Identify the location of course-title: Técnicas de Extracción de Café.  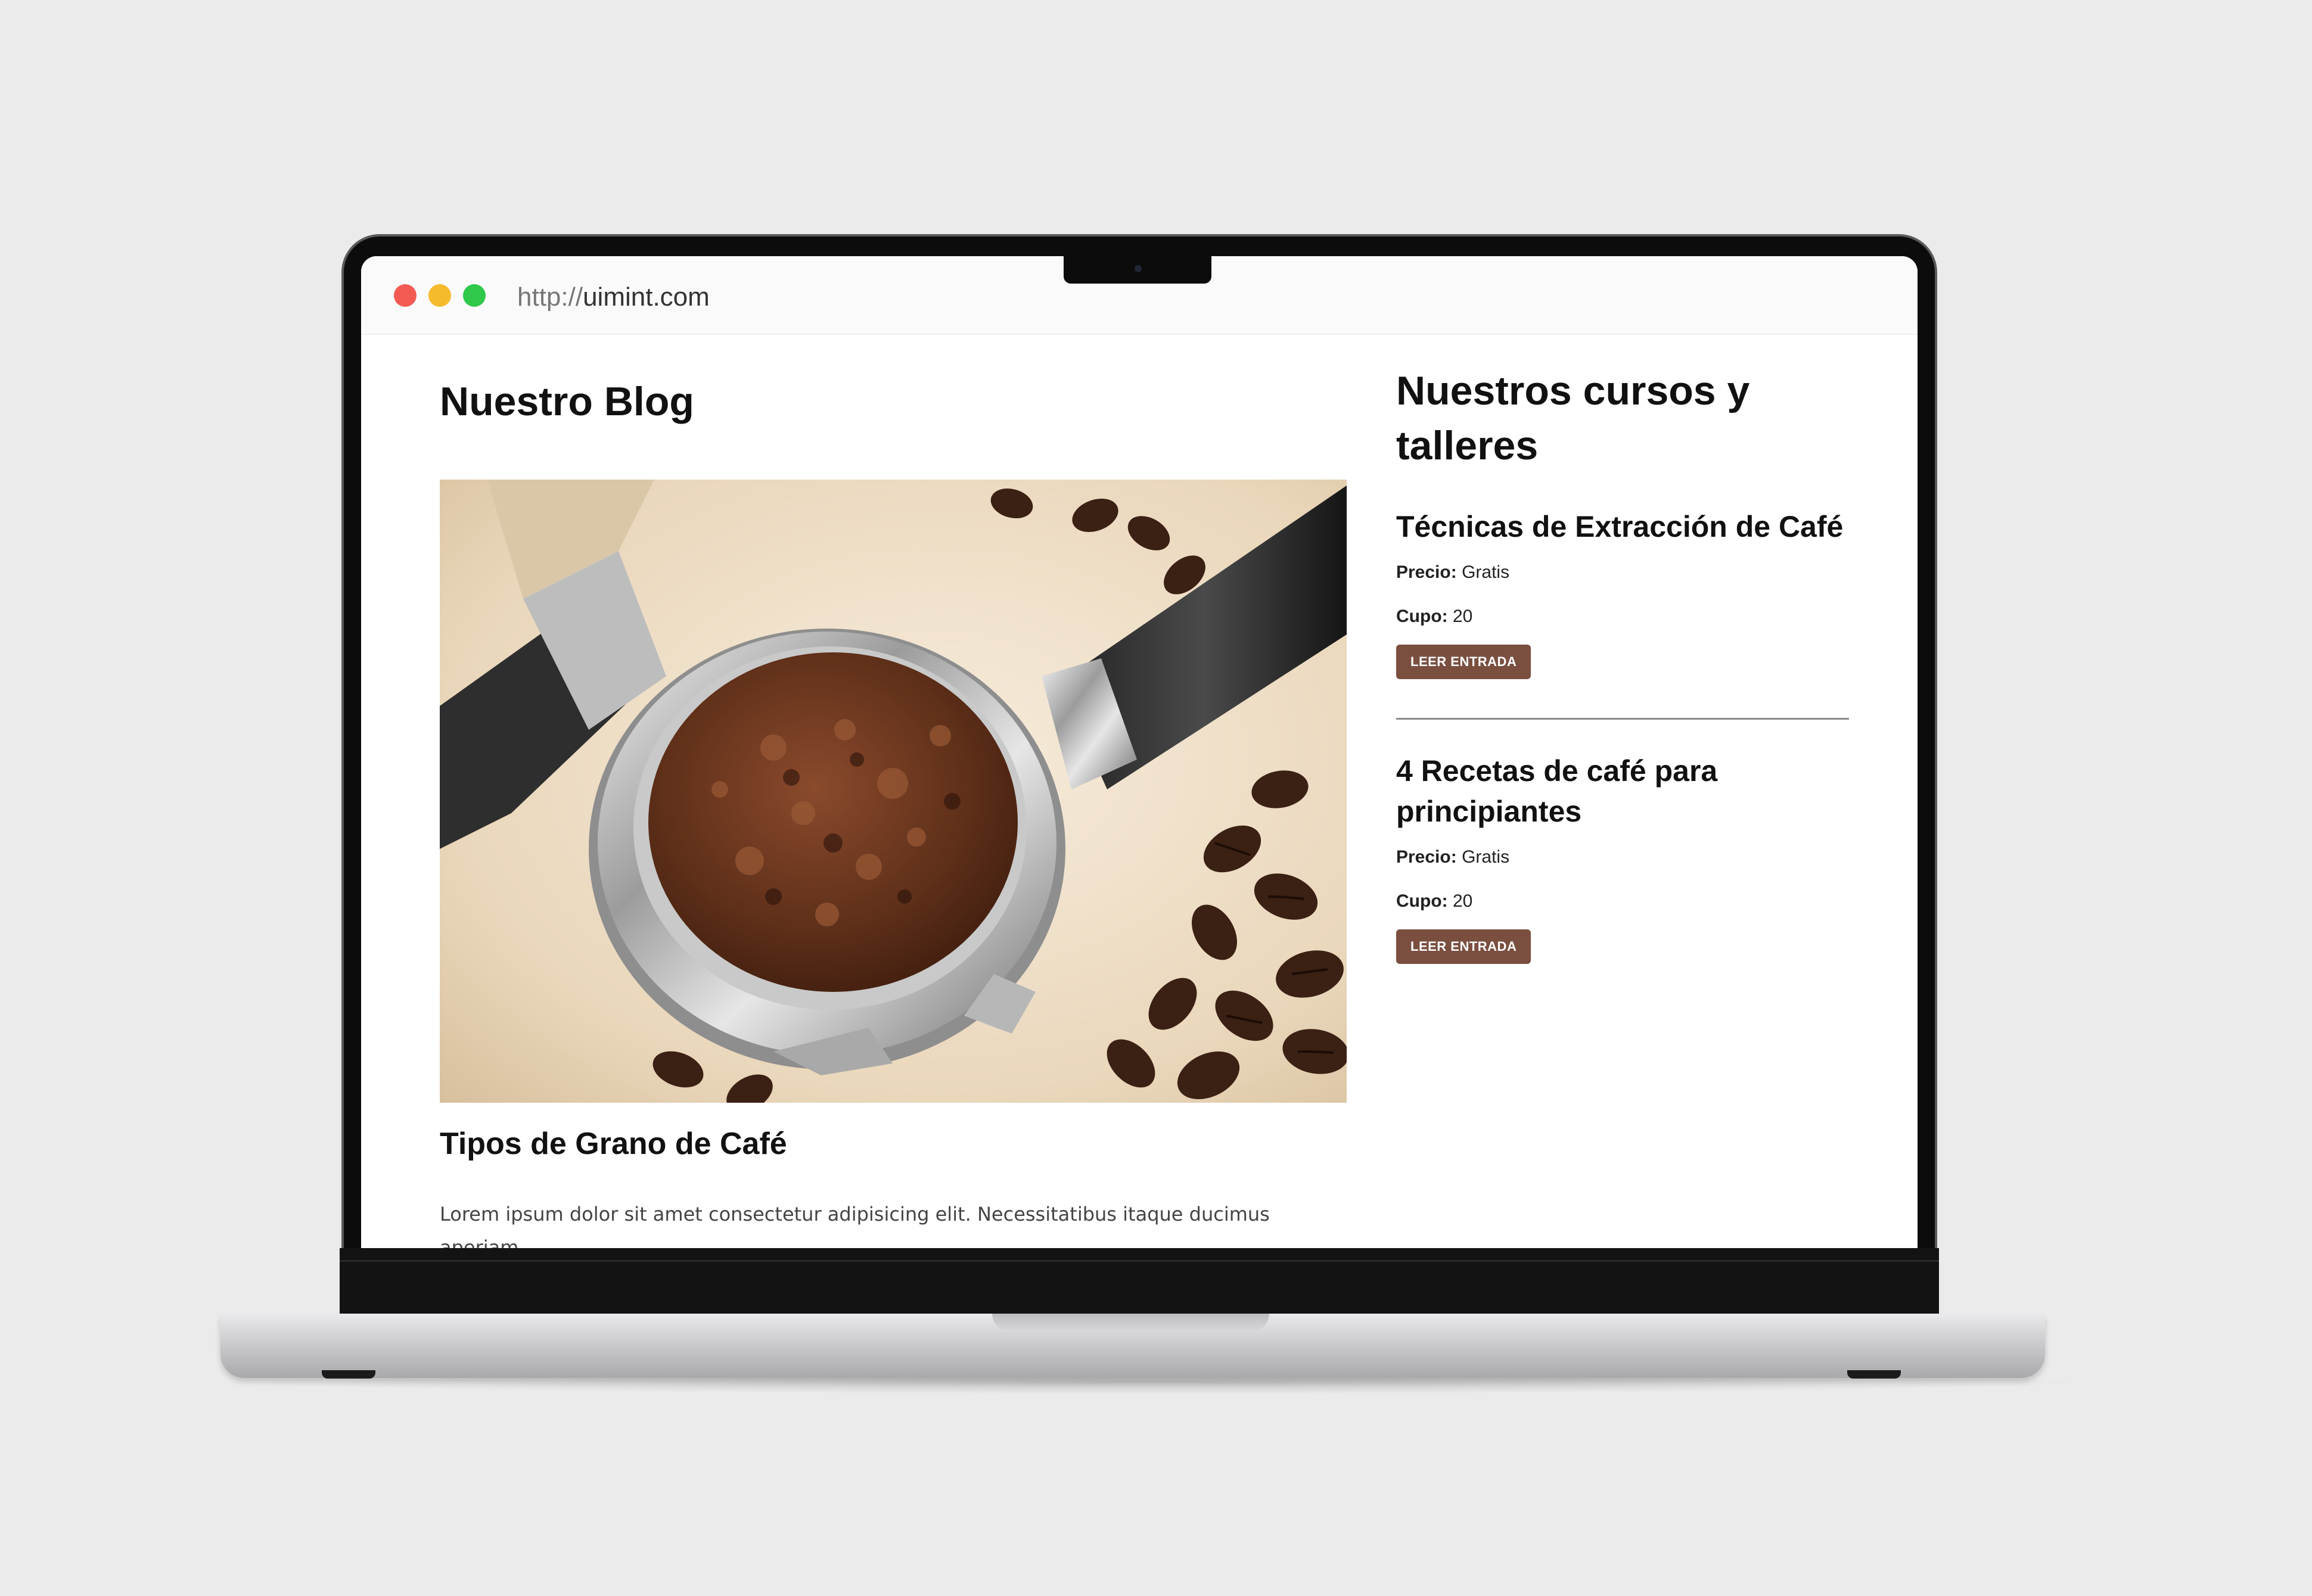
(1620, 526).